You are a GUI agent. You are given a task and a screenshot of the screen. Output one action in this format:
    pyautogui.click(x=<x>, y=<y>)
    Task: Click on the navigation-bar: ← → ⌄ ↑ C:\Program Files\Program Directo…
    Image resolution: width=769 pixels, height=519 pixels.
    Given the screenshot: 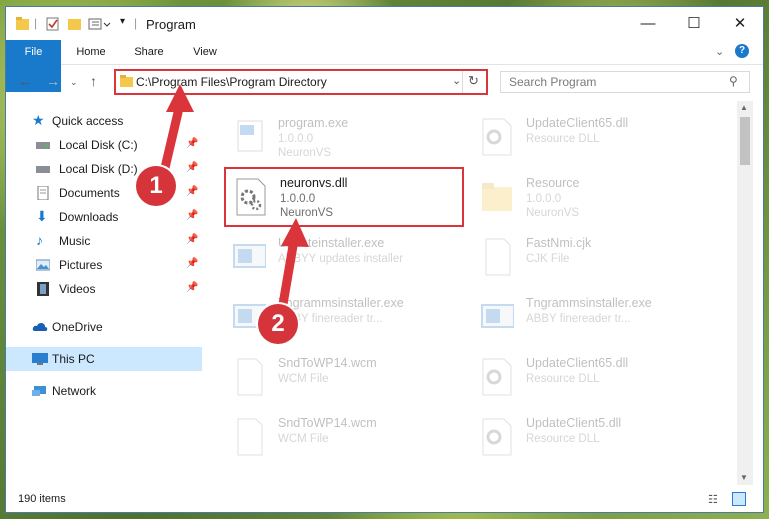 What is the action you would take?
    pyautogui.click(x=384, y=83)
    